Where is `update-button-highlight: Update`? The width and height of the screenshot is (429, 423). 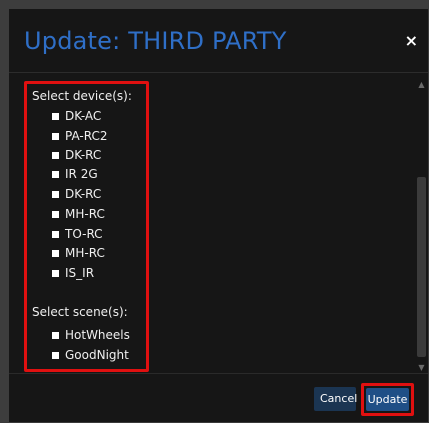 update-button-highlight: Update is located at coordinates (387, 399).